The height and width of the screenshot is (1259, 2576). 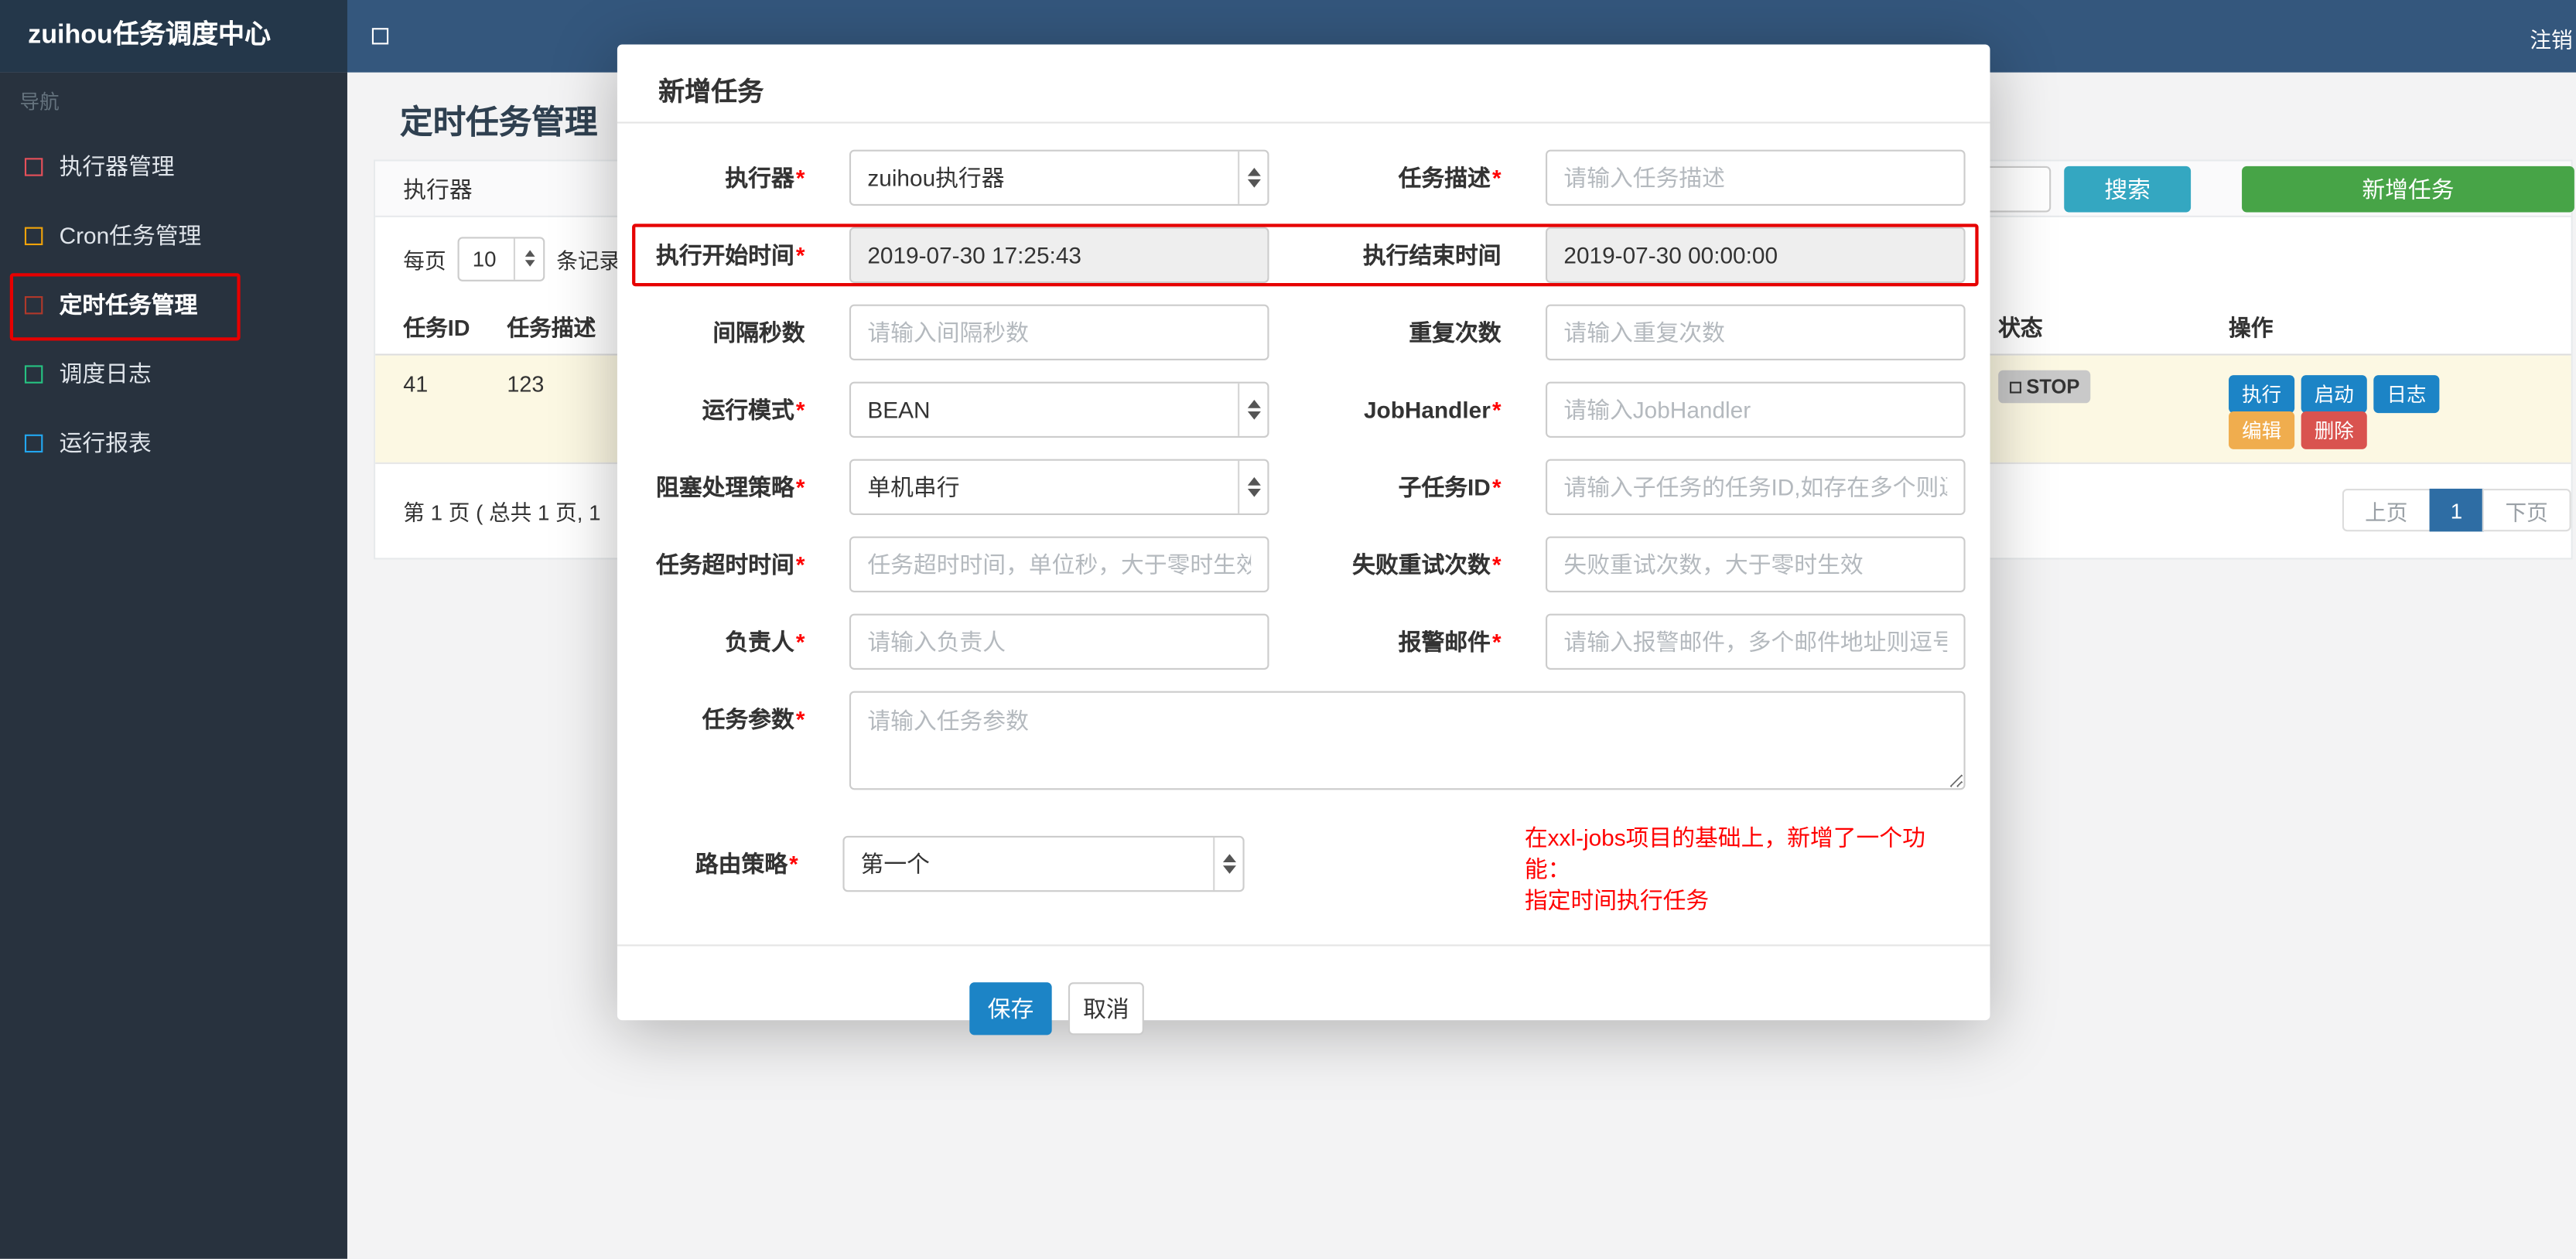 I want to click on next-page-button: 下页, so click(x=2526, y=510).